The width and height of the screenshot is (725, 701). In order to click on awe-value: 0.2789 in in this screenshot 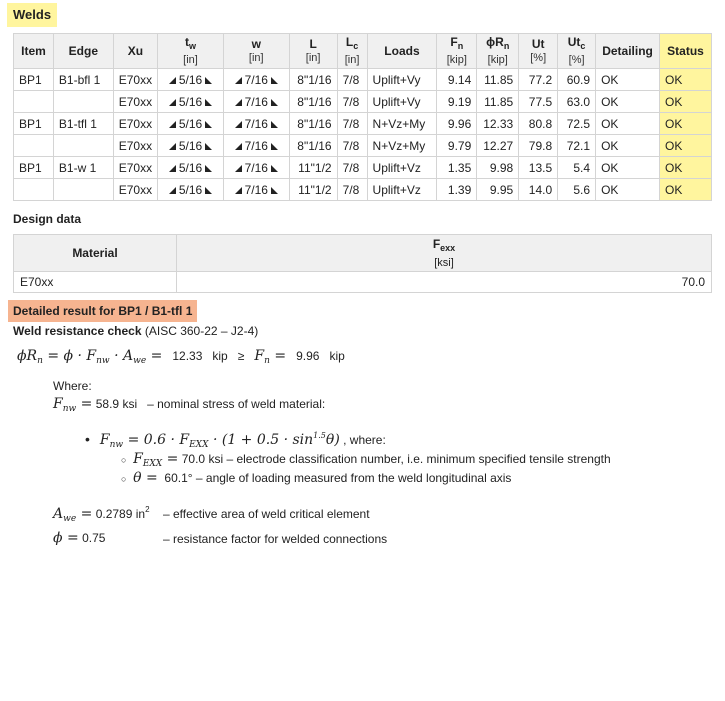, I will do `click(120, 514)`.